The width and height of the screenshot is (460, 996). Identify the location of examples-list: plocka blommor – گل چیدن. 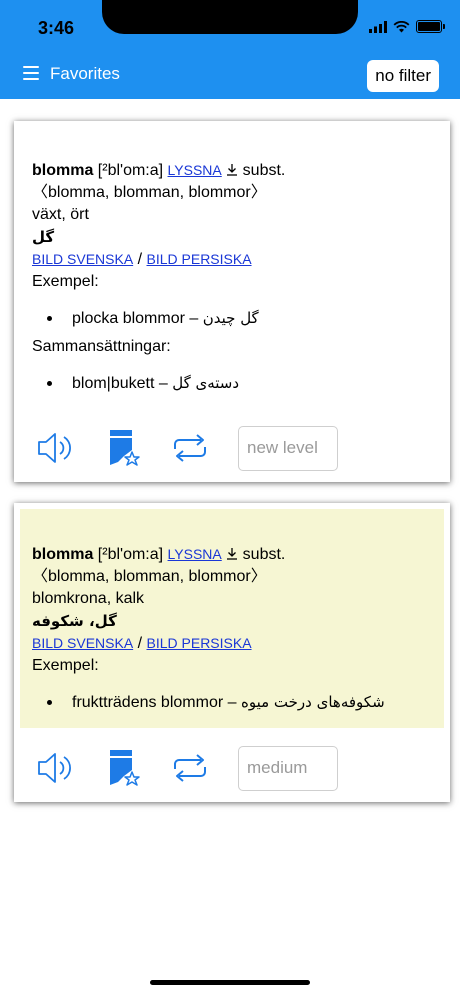
(232, 318).